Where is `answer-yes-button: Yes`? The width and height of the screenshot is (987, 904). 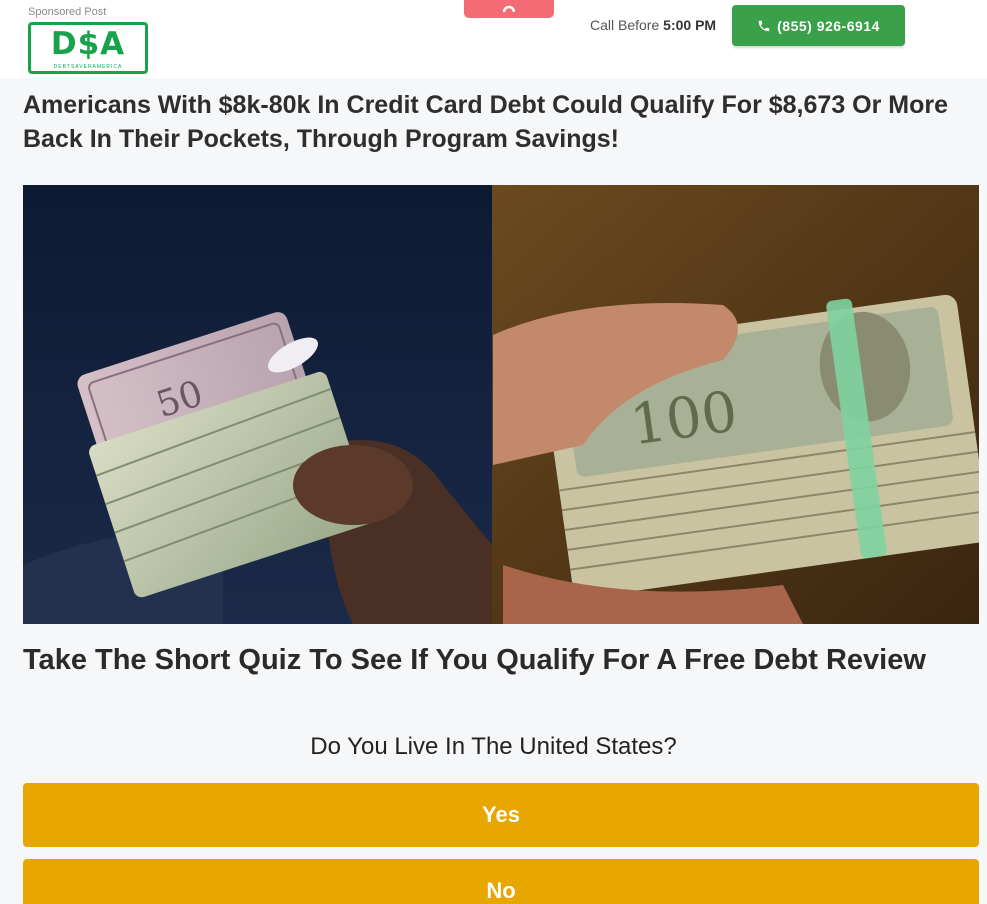
answer-yes-button: Yes is located at coordinates (501, 815).